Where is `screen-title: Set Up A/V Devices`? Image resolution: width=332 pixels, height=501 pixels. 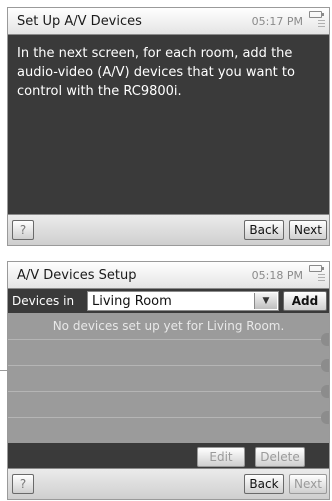 screen-title: Set Up A/V Devices is located at coordinates (79, 21).